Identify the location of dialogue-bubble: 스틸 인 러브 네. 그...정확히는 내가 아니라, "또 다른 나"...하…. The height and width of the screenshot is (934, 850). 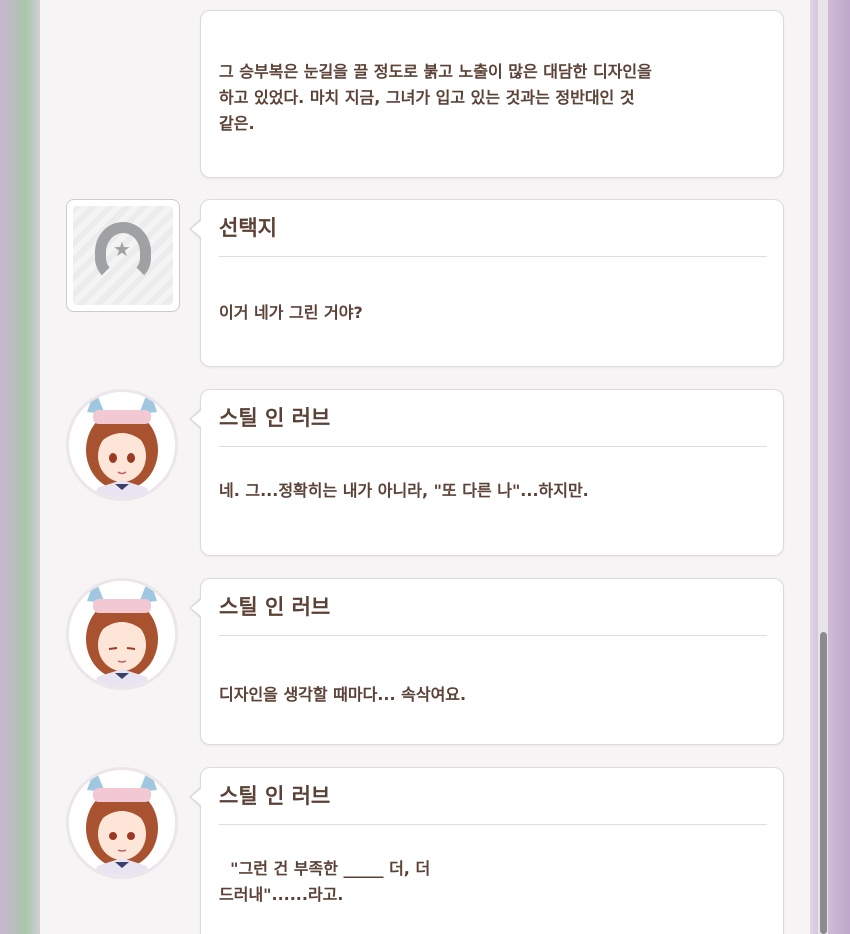
(486, 472).